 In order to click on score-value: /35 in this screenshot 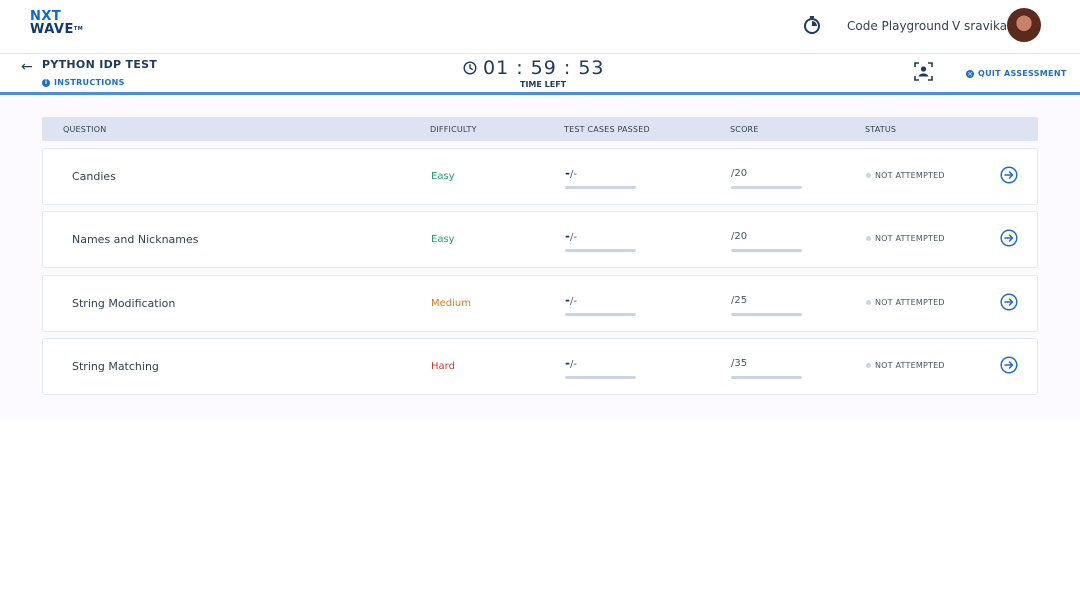, I will do `click(739, 363)`.